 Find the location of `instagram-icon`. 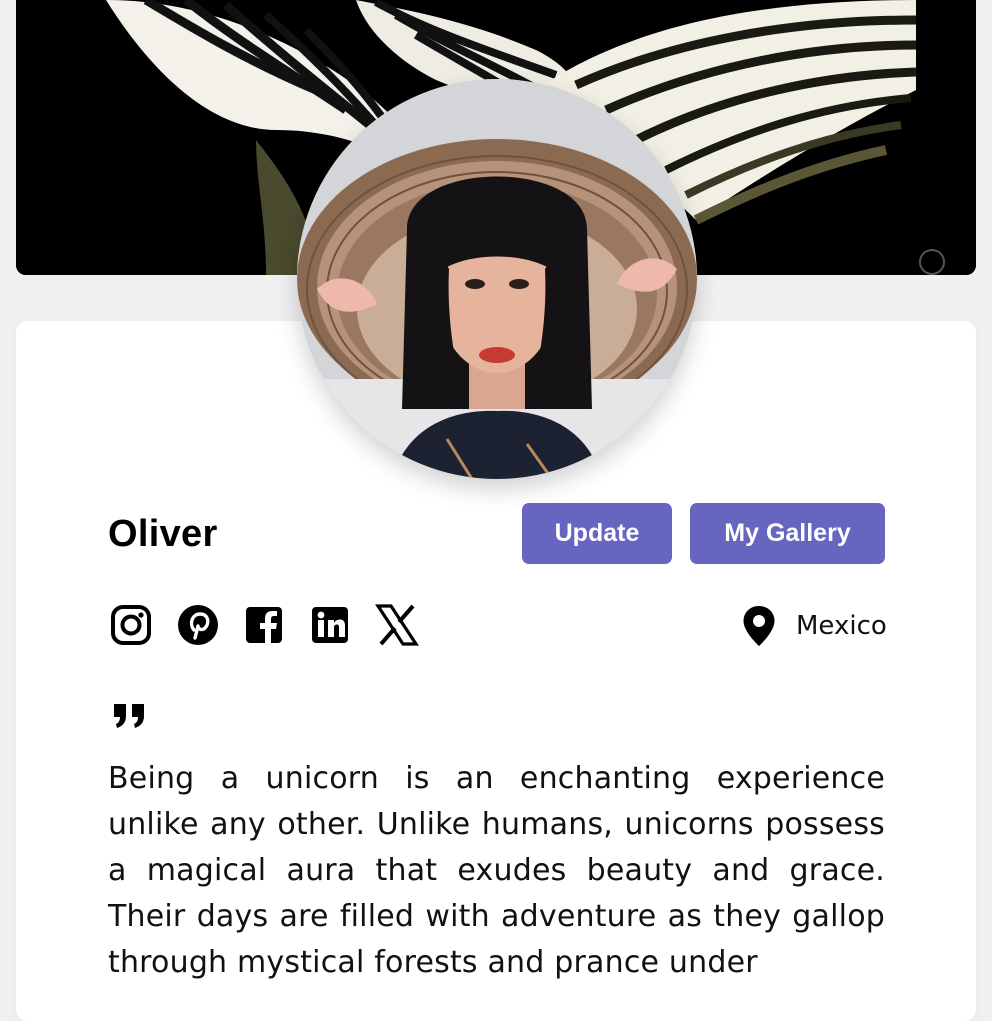

instagram-icon is located at coordinates (131, 625).